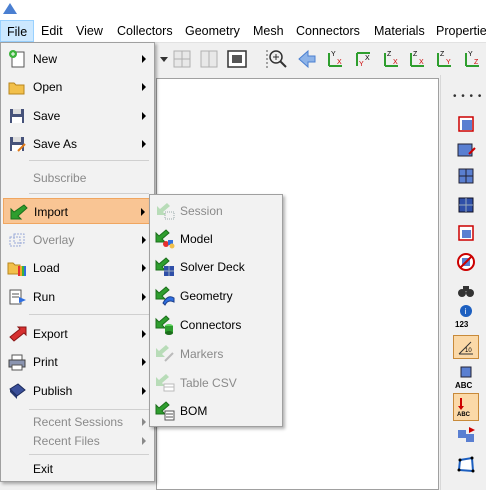  I want to click on import-item-bom: BOM, so click(216, 411).